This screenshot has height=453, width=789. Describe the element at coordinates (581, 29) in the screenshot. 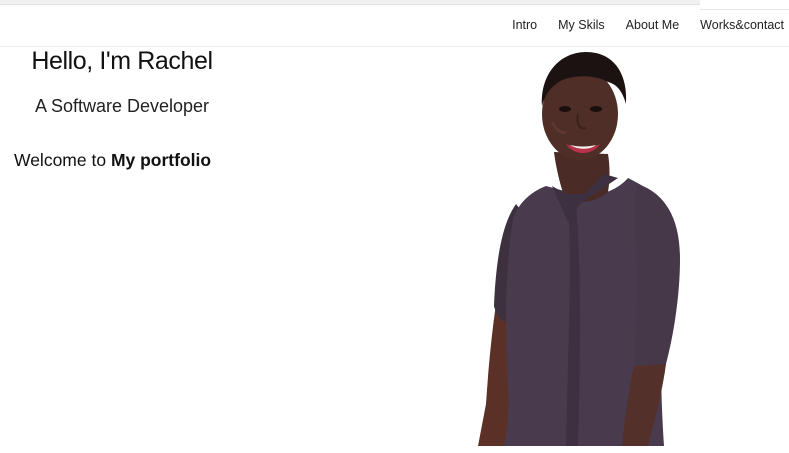

I see `nav-link-skills: My Skils` at that location.